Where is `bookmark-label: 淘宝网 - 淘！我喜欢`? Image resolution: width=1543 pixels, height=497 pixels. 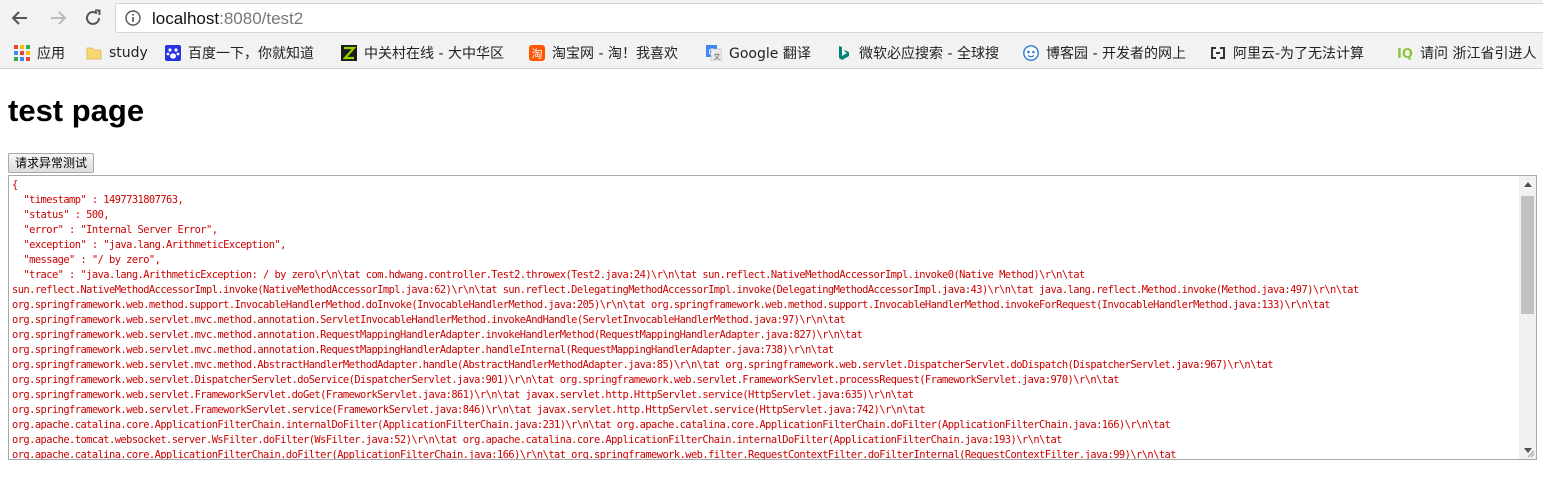
bookmark-label: 淘宝网 - 淘！我喜欢 is located at coordinates (615, 54).